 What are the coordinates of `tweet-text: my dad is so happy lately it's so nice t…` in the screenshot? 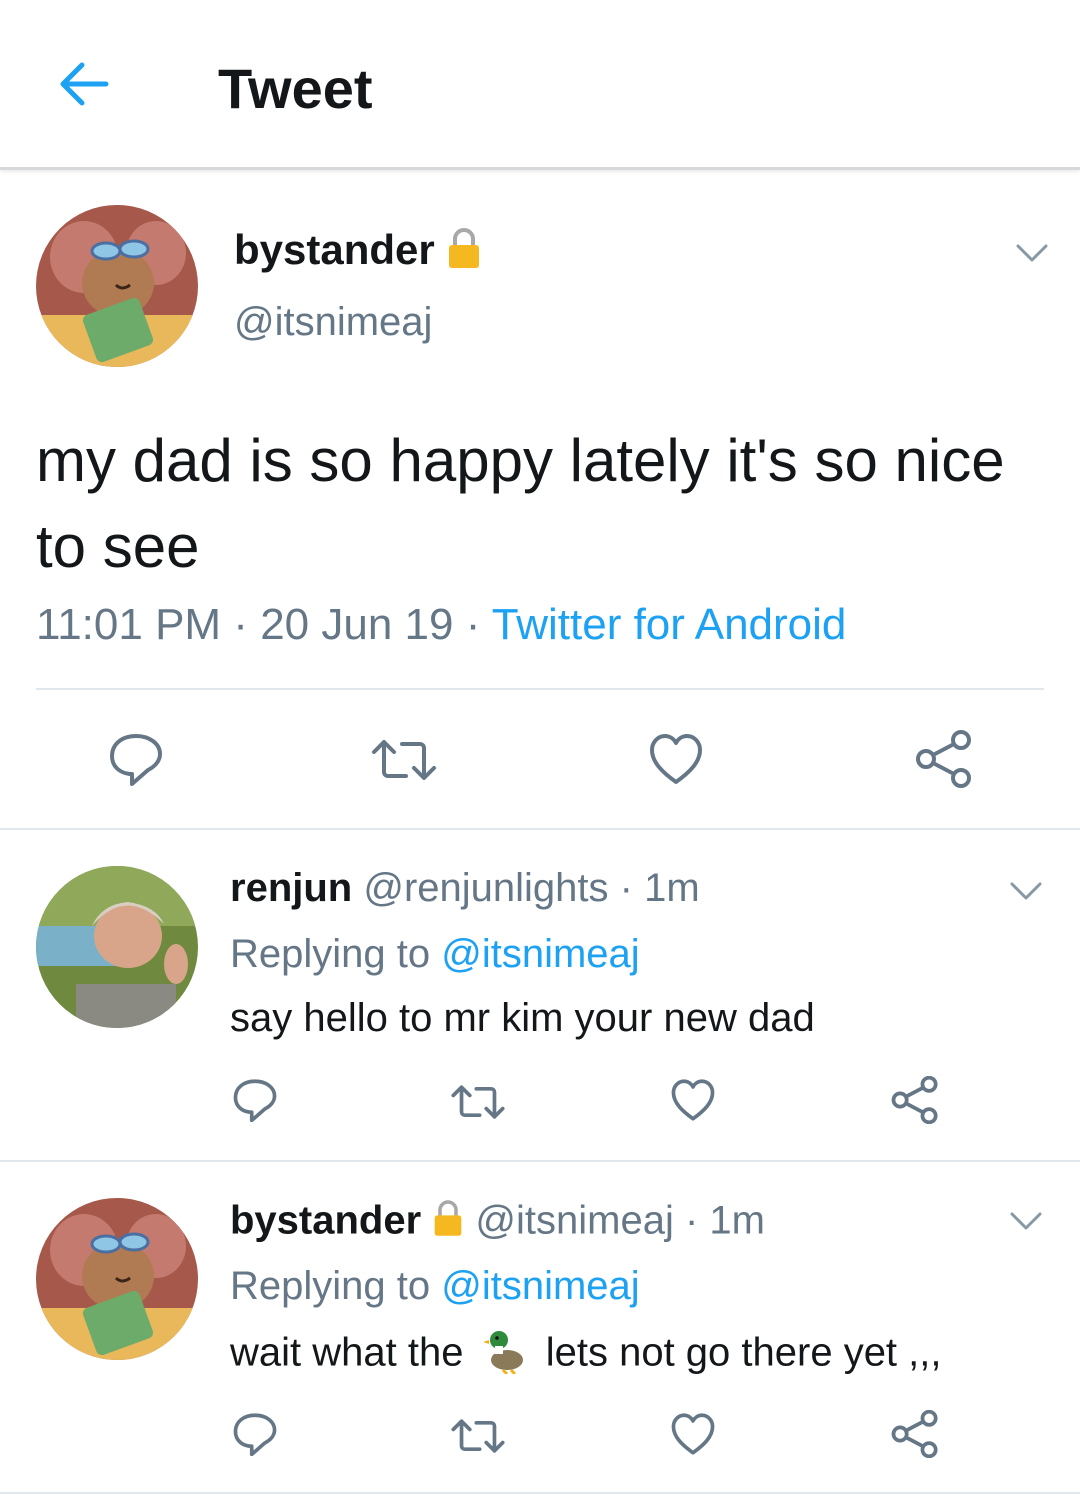 It's located at (520, 503).